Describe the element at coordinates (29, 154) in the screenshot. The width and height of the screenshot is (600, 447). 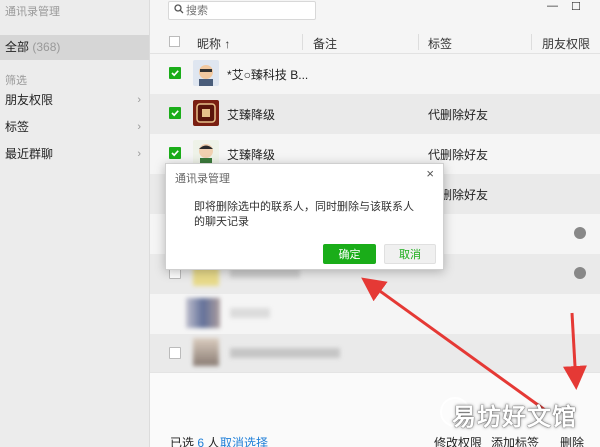
I see `sidebar-item-label: 最近群聊` at that location.